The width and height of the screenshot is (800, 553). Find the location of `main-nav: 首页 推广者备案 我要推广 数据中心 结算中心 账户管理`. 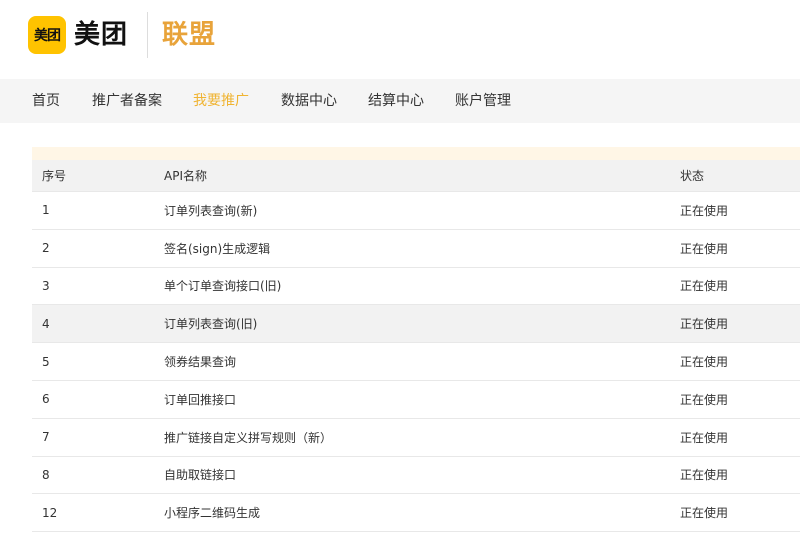

main-nav: 首页 推广者备案 我要推广 数据中心 结算中心 账户管理 is located at coordinates (400, 101).